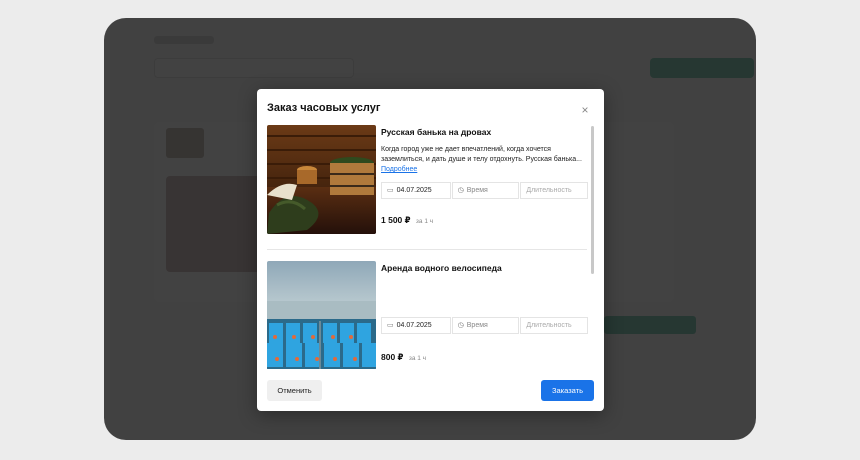  What do you see at coordinates (436, 132) in the screenshot?
I see `service-name: Русская банька на дровах` at bounding box center [436, 132].